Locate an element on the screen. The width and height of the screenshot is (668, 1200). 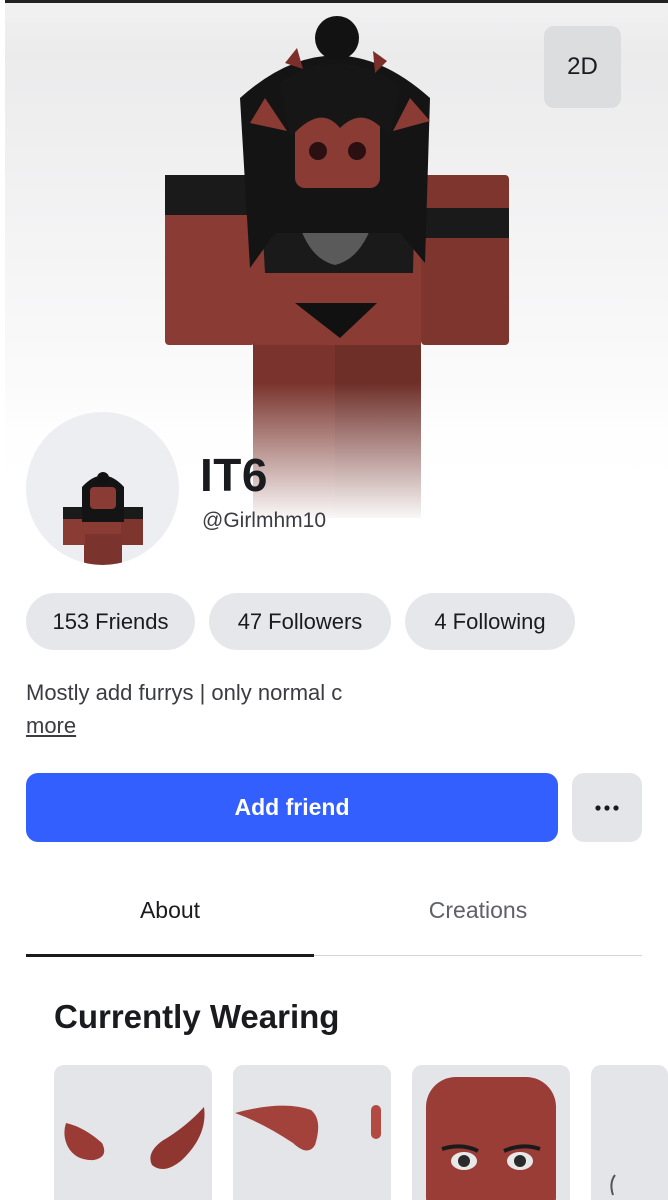
following-count-pill: 4 Following is located at coordinates (490, 621).